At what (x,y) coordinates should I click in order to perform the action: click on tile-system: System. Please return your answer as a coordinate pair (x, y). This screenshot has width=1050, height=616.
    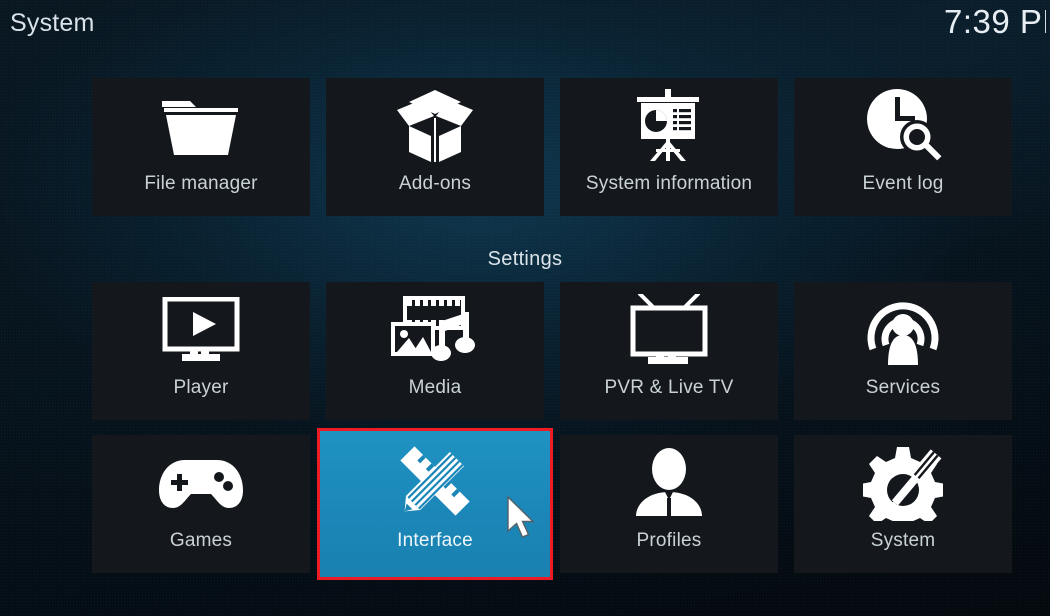
    Looking at the image, I should click on (903, 504).